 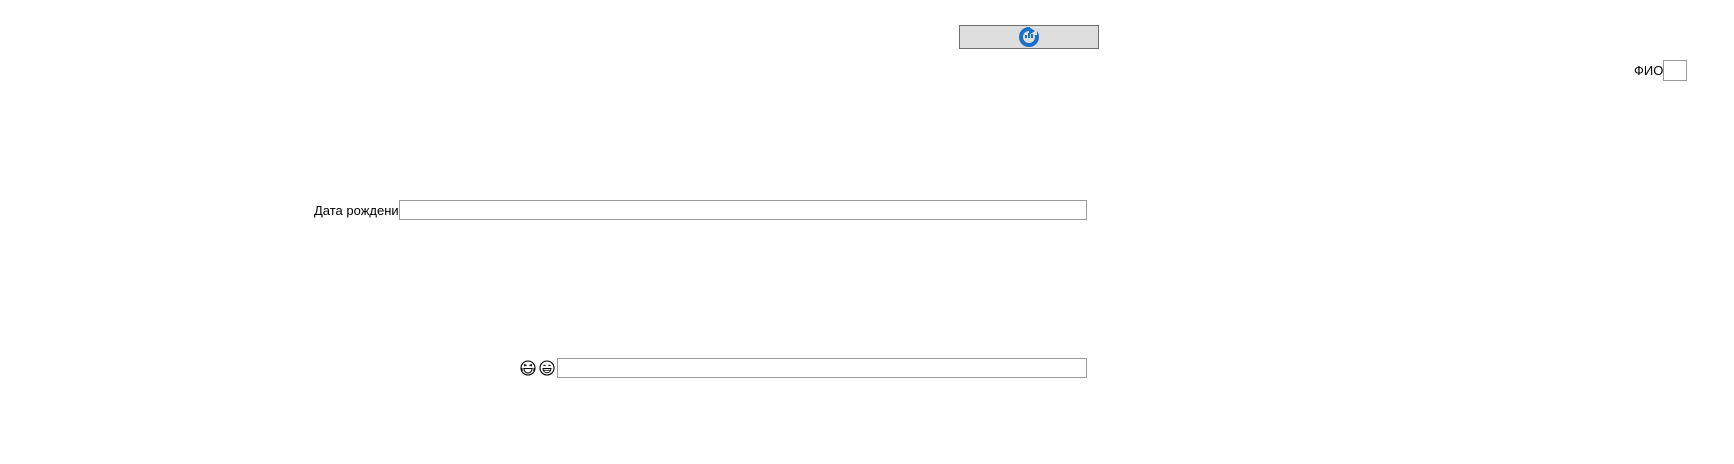 What do you see at coordinates (743, 210) in the screenshot?
I see `birth-date-input` at bounding box center [743, 210].